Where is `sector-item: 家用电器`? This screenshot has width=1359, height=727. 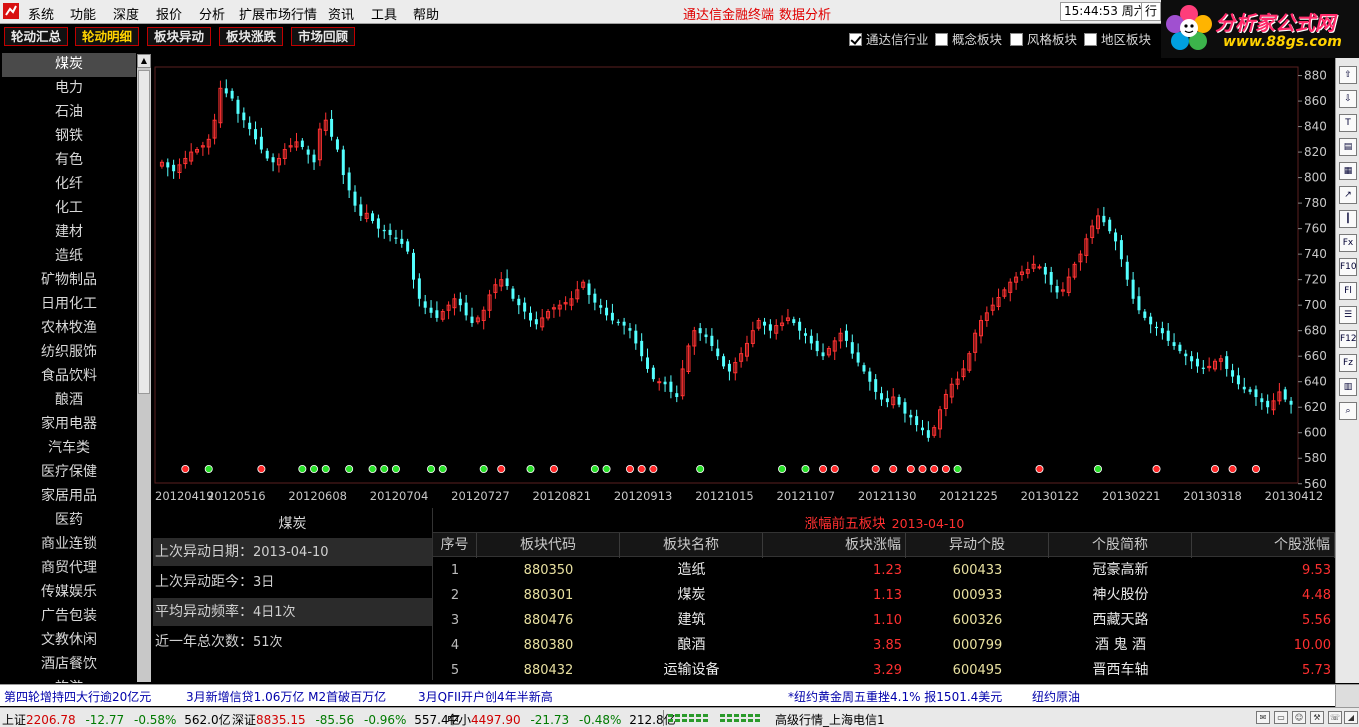
sector-item: 家用电器 is located at coordinates (69, 425).